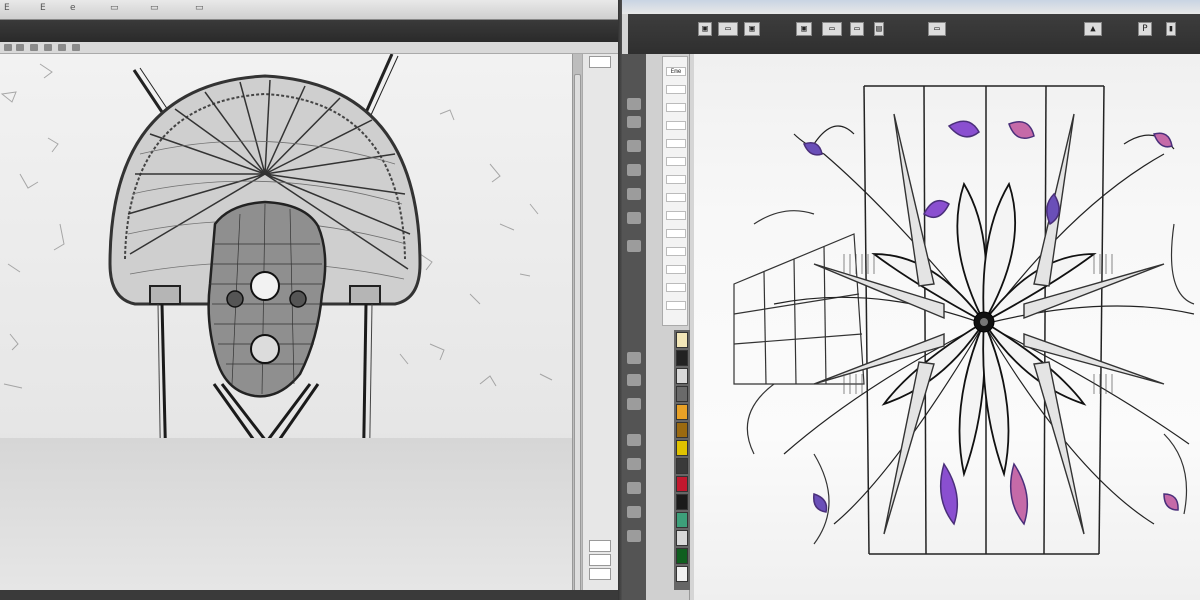 This screenshot has height=600, width=1200. Describe the element at coordinates (311, 595) in the screenshot. I see `left-status-bar` at that location.